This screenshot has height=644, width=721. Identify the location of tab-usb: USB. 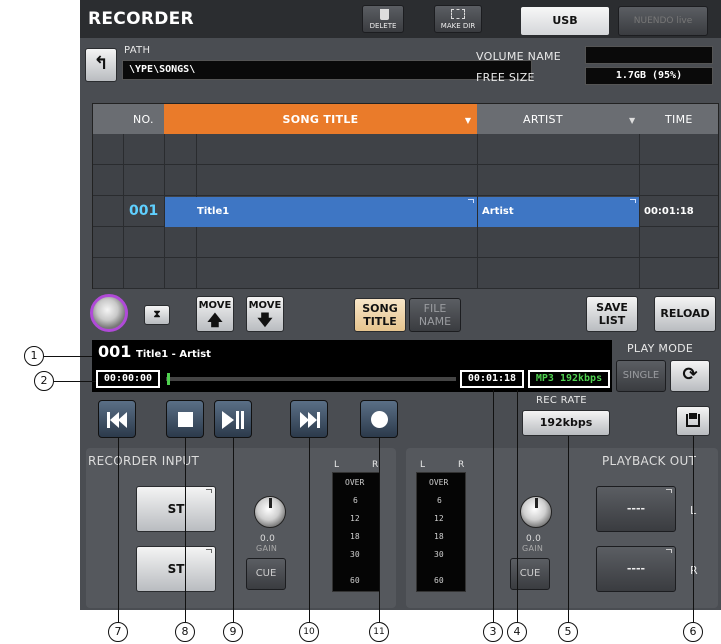
(565, 21).